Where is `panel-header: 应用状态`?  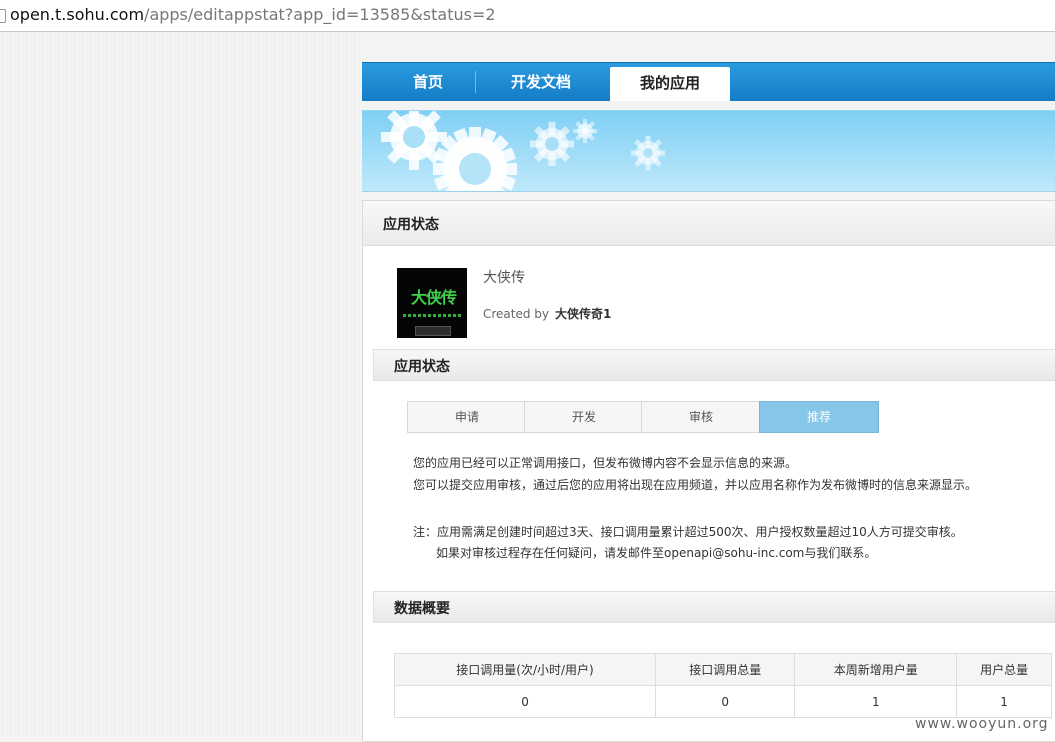
panel-header: 应用状态 is located at coordinates (709, 223).